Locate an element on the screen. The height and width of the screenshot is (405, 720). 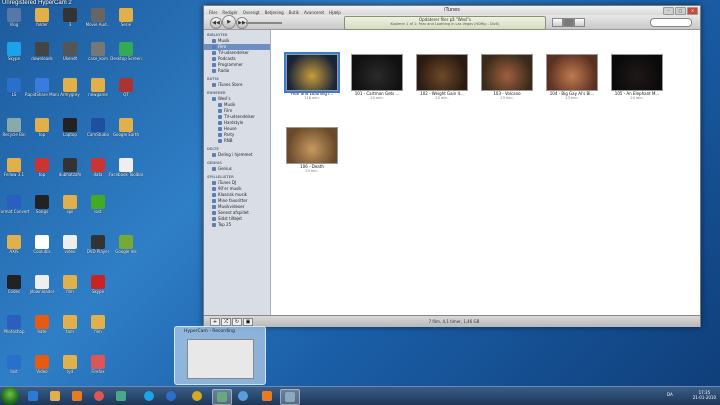
volume-slider is located at coordinates (264, 23).